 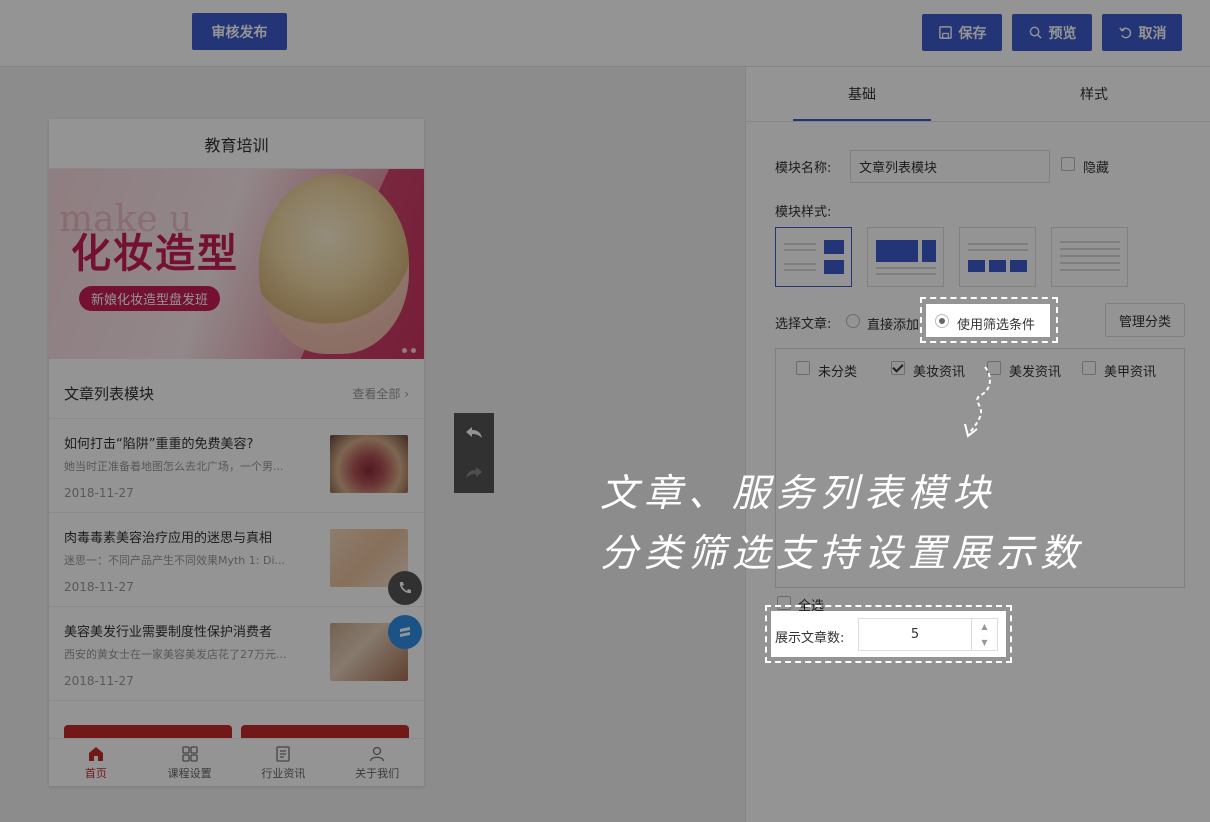 What do you see at coordinates (1152, 33) in the screenshot?
I see `cancel-label: 取消` at bounding box center [1152, 33].